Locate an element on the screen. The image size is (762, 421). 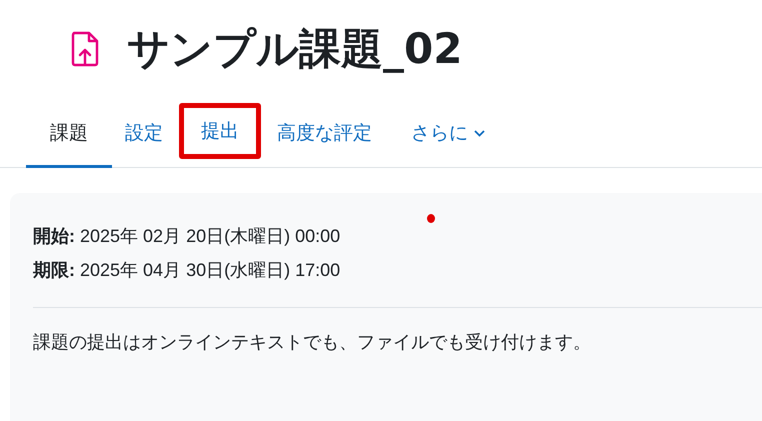
nav-tab: 提出 is located at coordinates (220, 131).